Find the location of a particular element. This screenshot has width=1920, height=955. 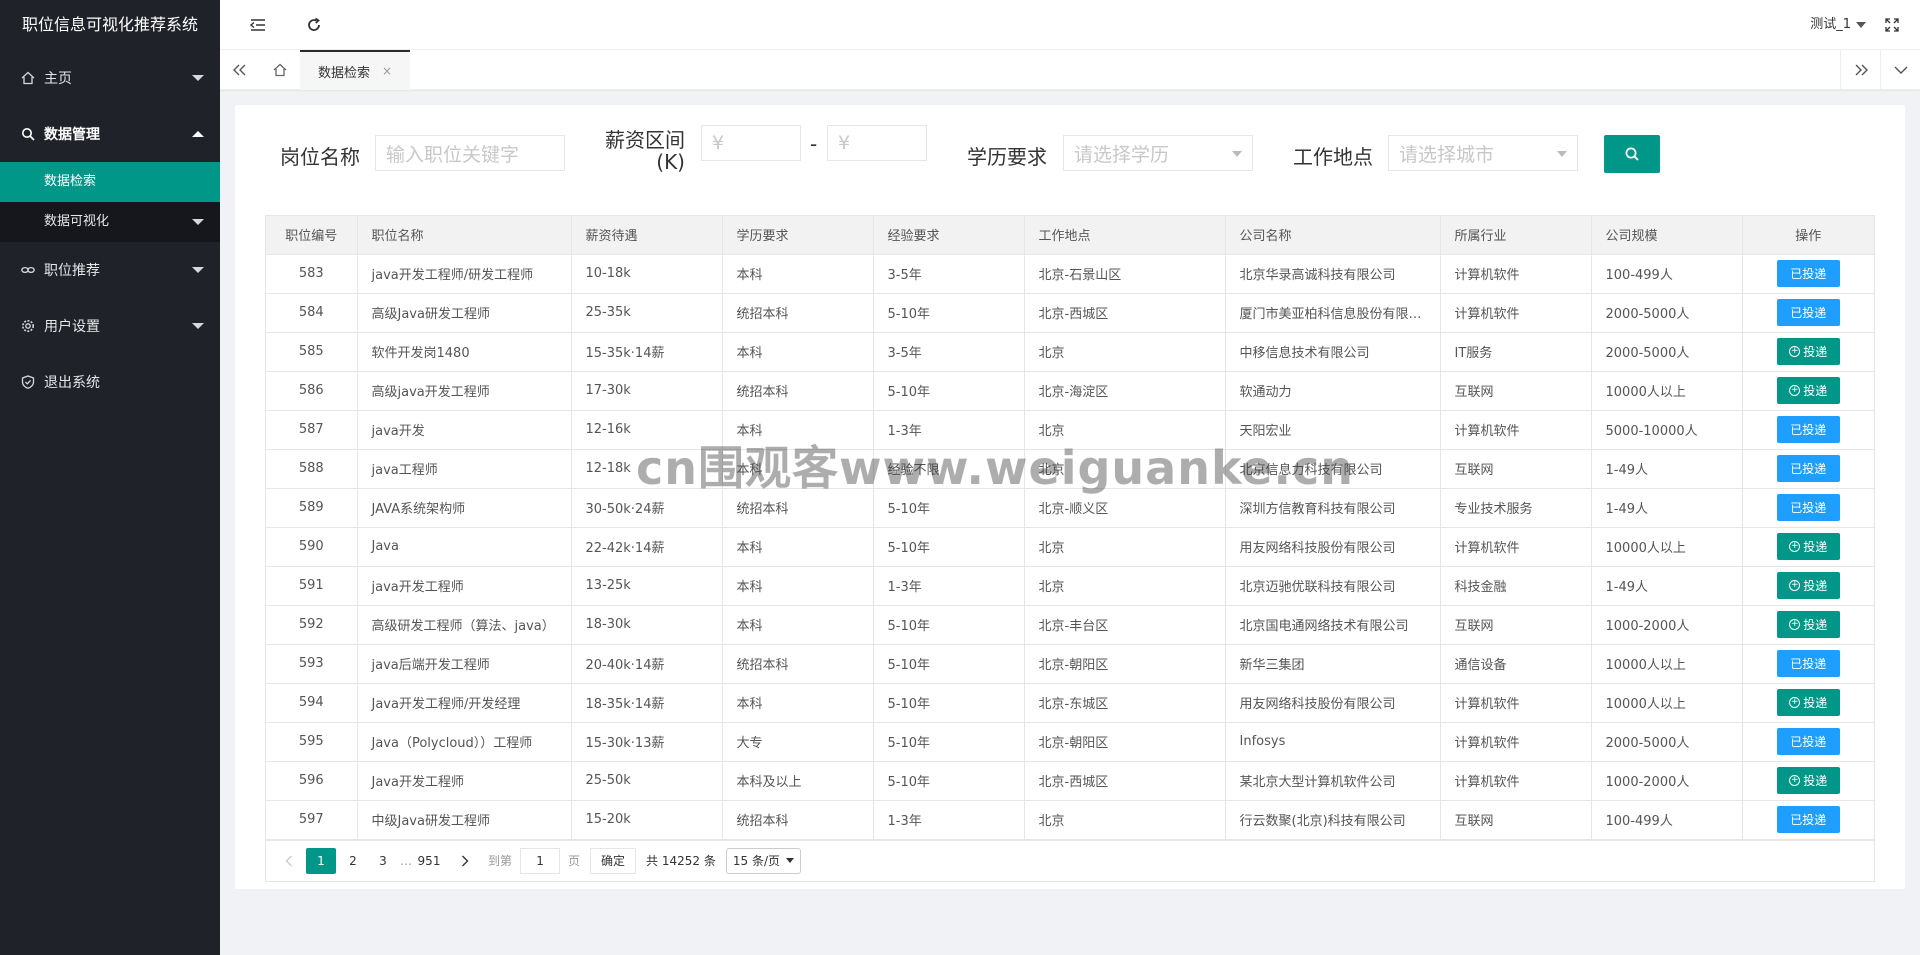

sidebar-item-user-settings: 用户设置 is located at coordinates (110, 326).